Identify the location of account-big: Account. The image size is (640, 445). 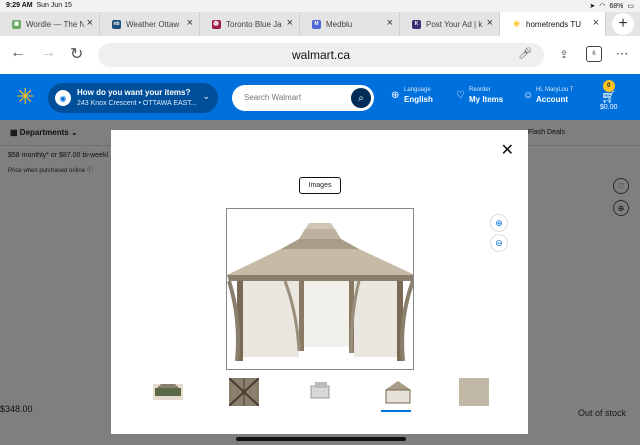
(552, 99).